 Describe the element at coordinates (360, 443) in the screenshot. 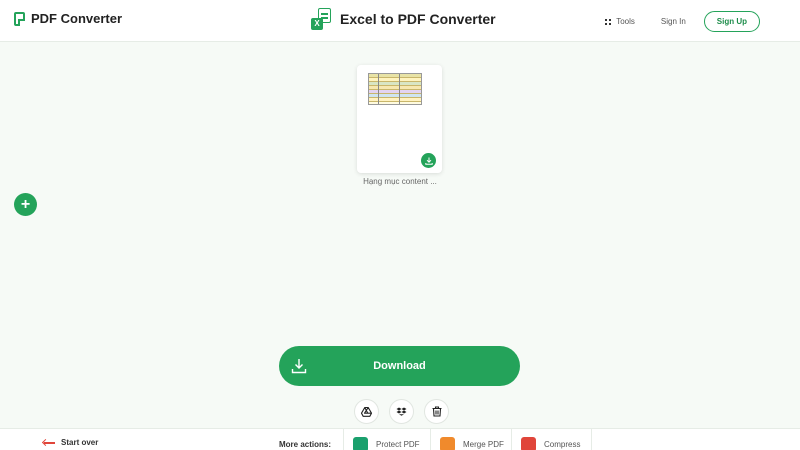

I see `lock-icon` at that location.